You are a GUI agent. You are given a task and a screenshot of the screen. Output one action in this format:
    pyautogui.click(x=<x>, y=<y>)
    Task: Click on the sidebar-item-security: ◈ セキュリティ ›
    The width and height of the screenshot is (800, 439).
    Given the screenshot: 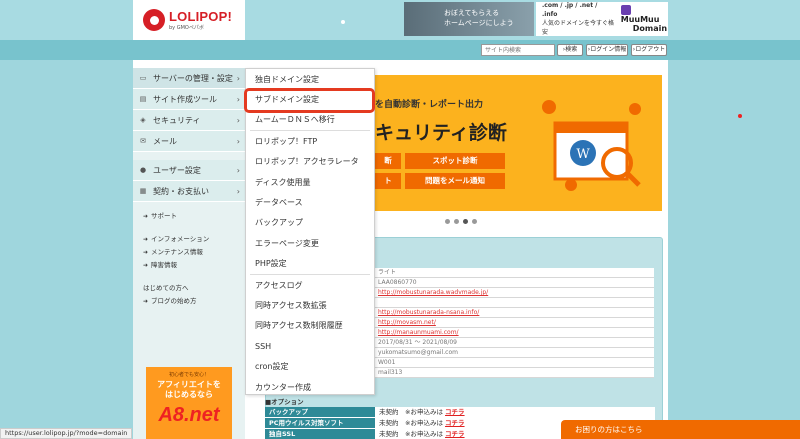 What is the action you would take?
    pyautogui.click(x=189, y=120)
    